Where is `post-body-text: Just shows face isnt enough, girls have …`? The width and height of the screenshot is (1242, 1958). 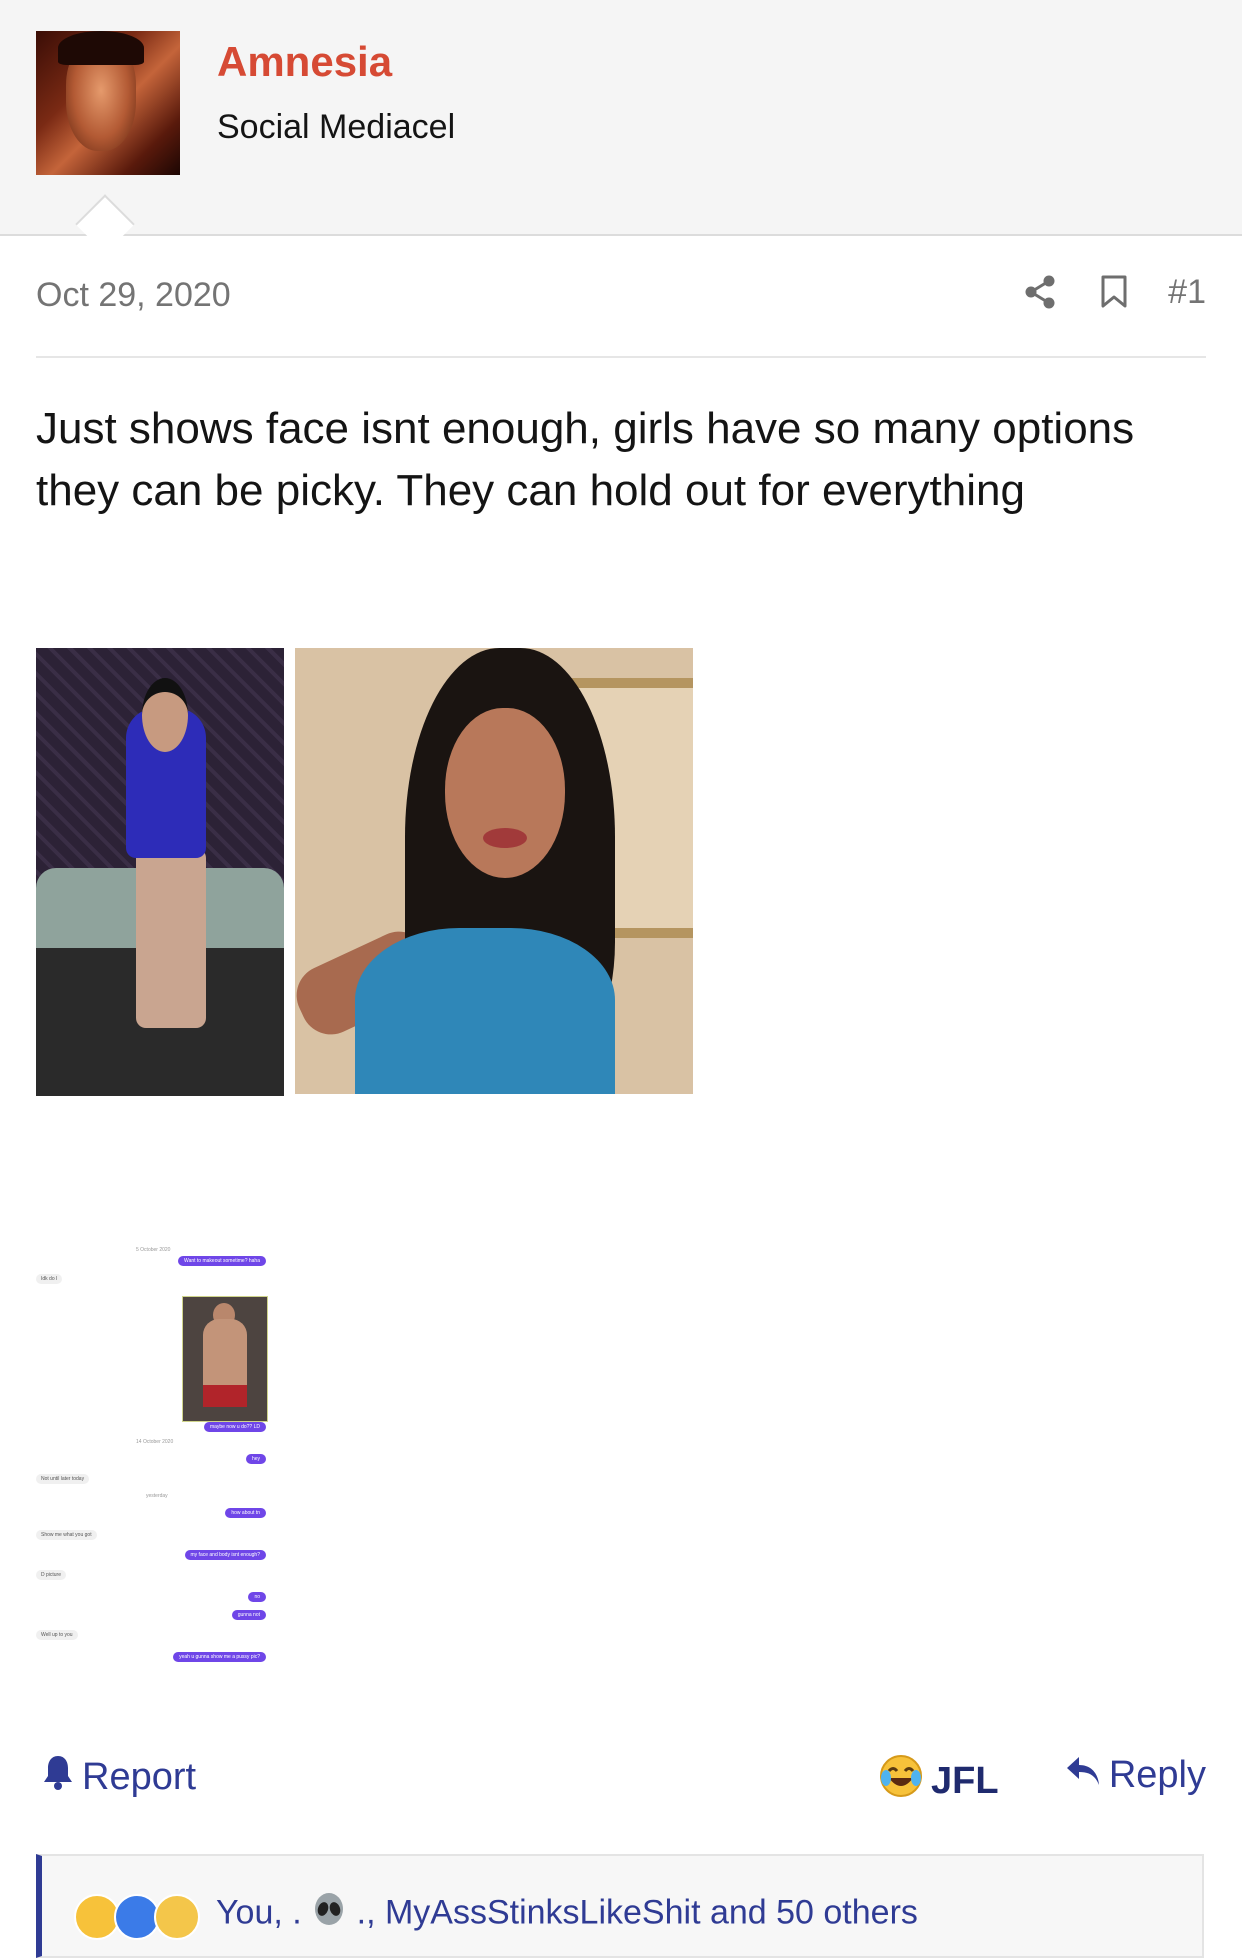 post-body-text: Just shows face isnt enough, girls have … is located at coordinates (585, 459).